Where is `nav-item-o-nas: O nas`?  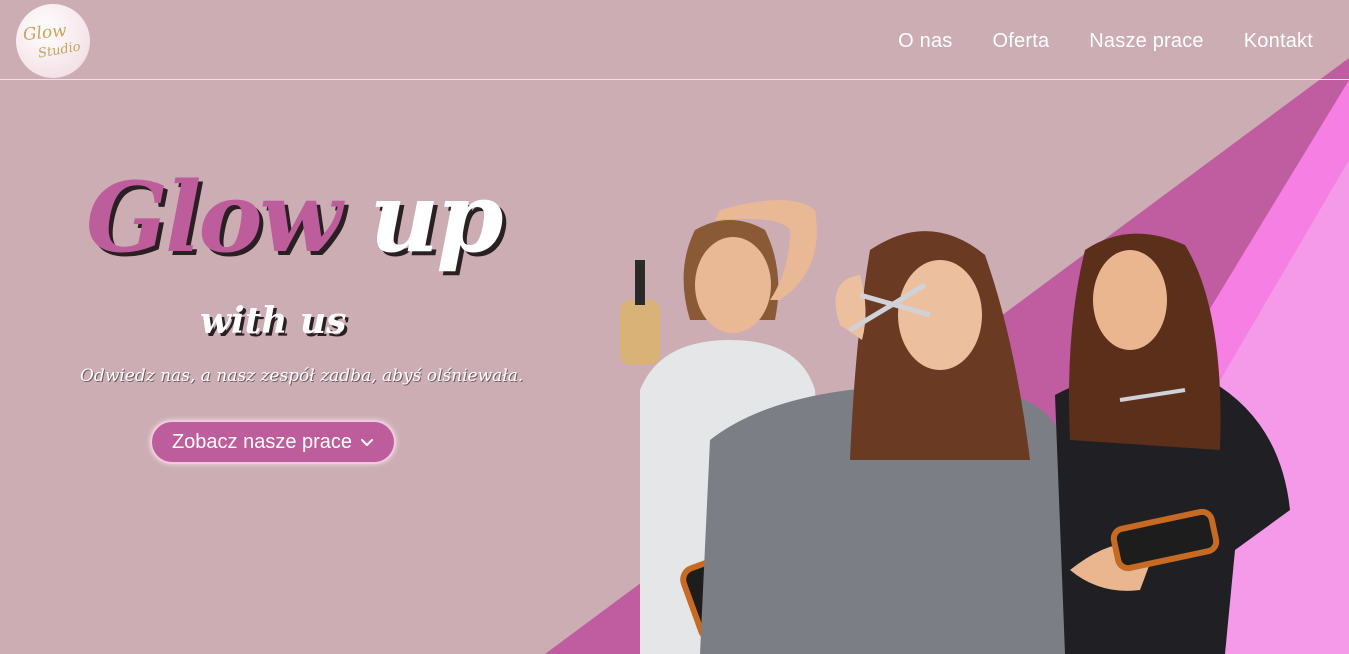
nav-item-o-nas: O nas is located at coordinates (925, 41).